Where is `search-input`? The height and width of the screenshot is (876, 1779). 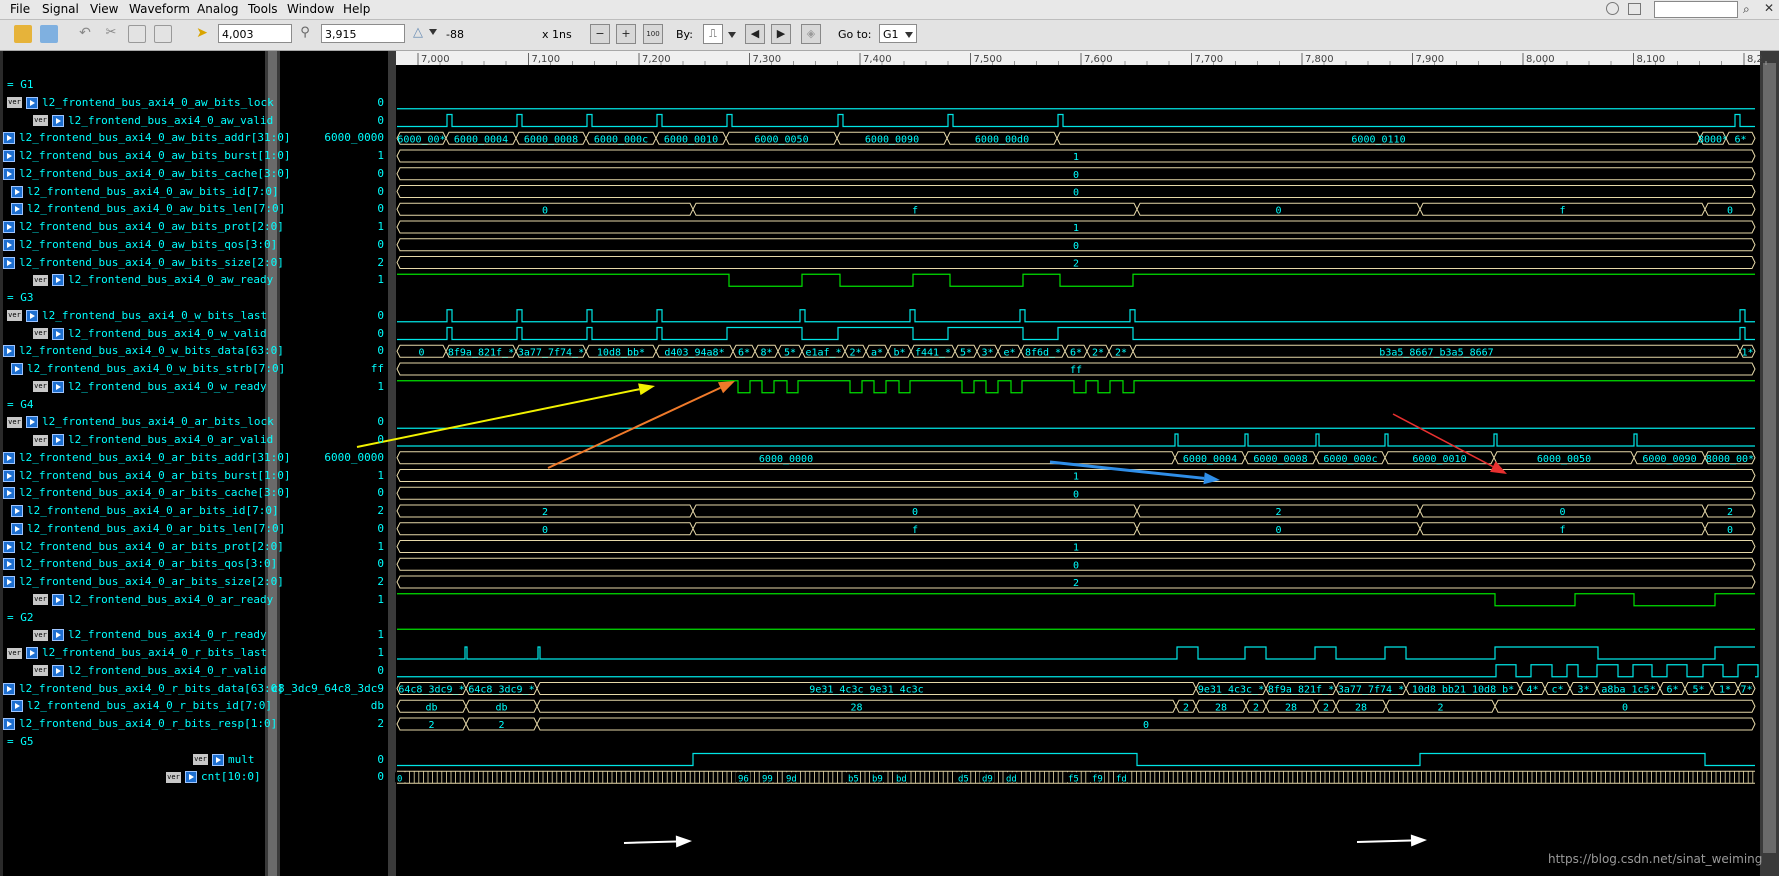
search-input is located at coordinates (1696, 9).